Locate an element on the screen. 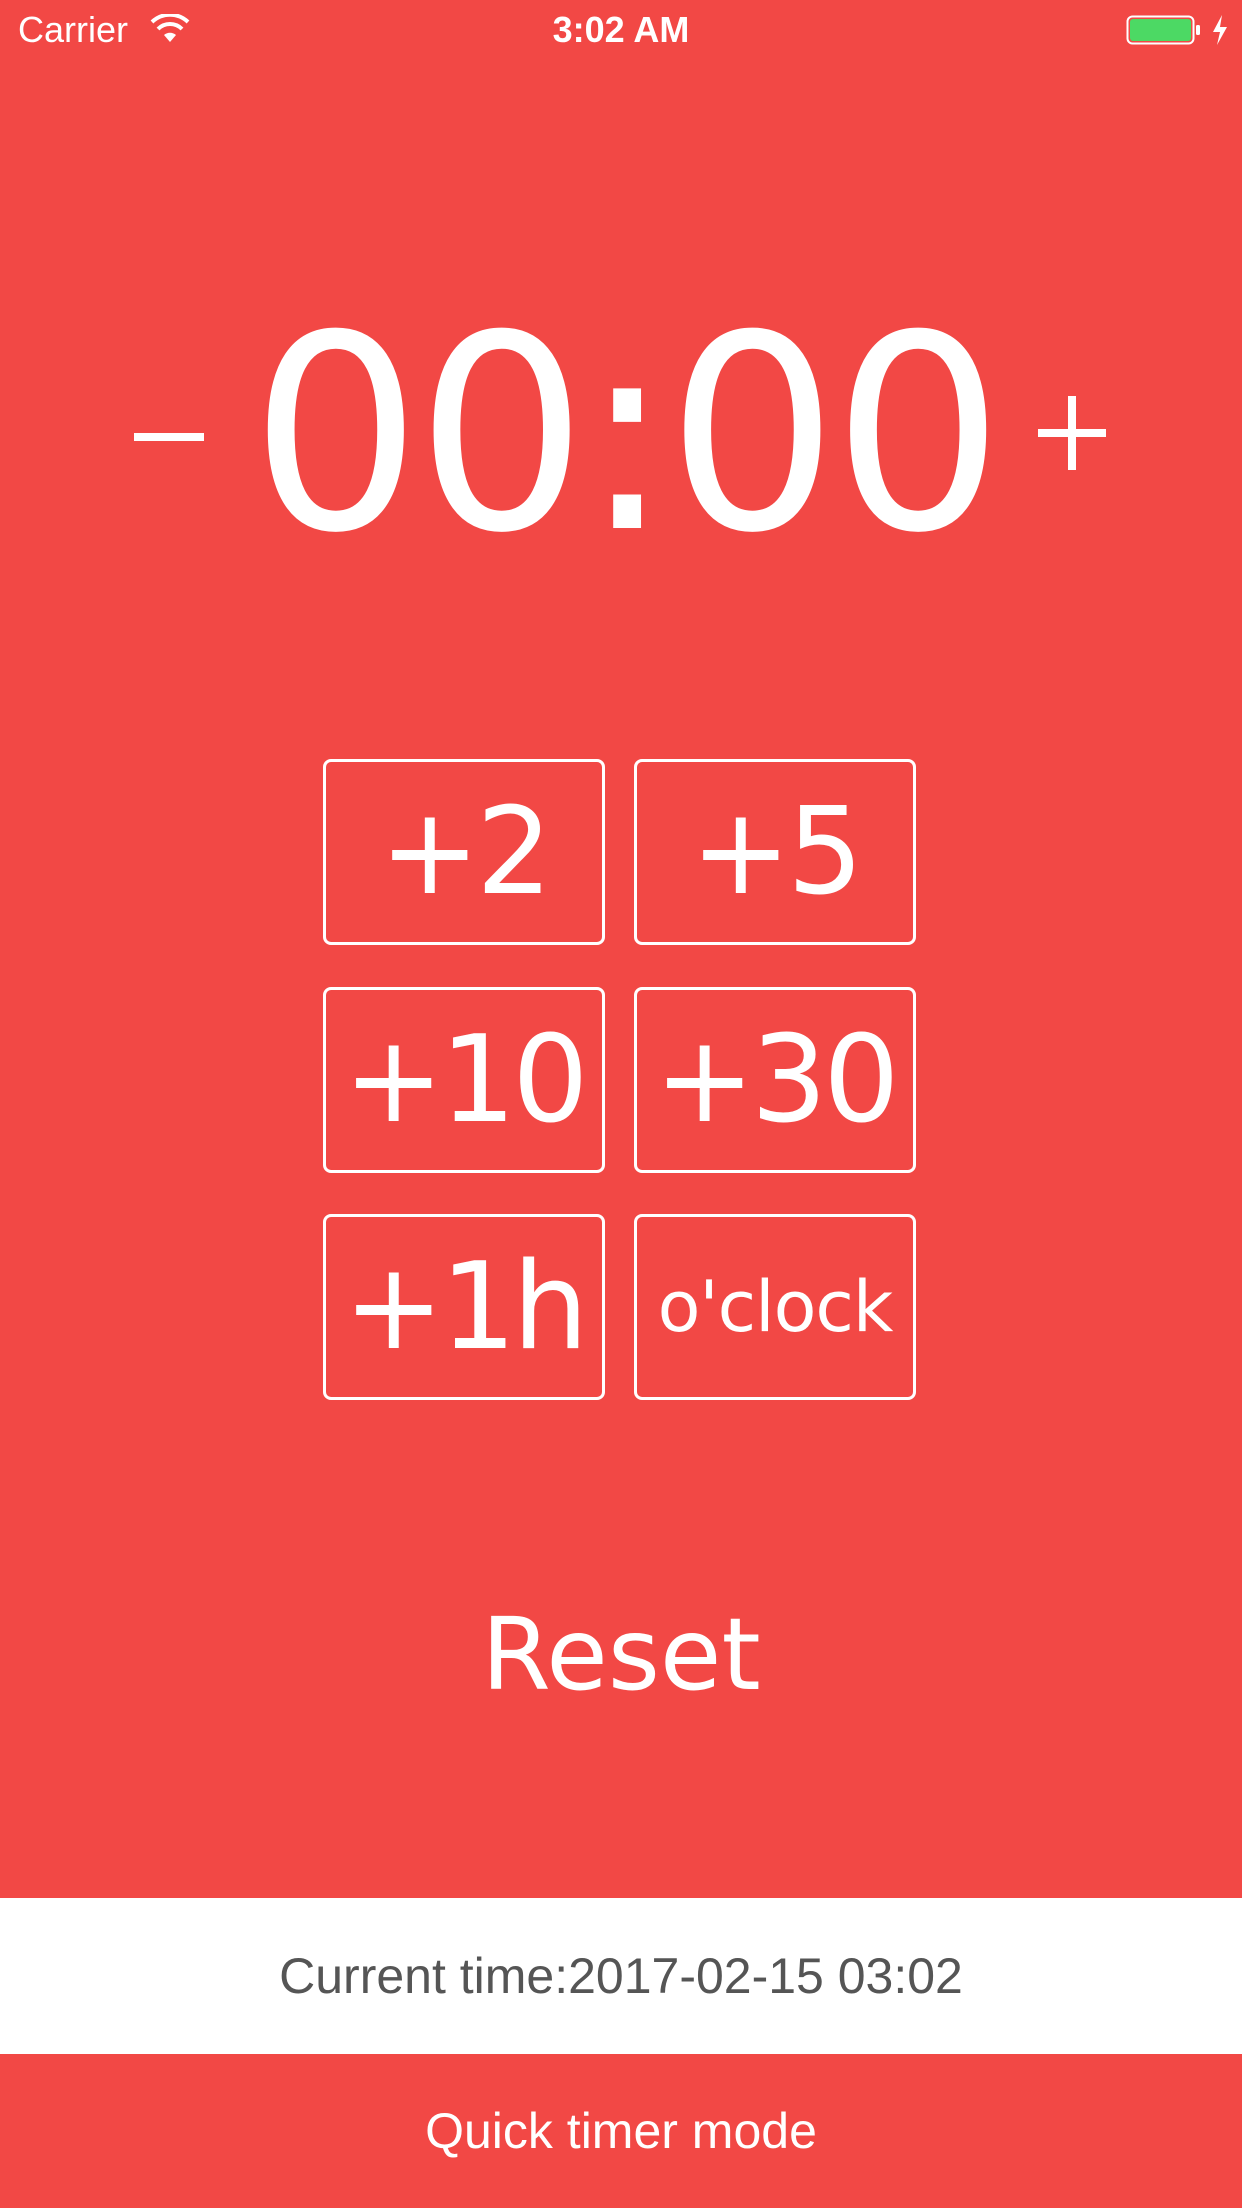  plus-icon-vertical is located at coordinates (1072, 433).